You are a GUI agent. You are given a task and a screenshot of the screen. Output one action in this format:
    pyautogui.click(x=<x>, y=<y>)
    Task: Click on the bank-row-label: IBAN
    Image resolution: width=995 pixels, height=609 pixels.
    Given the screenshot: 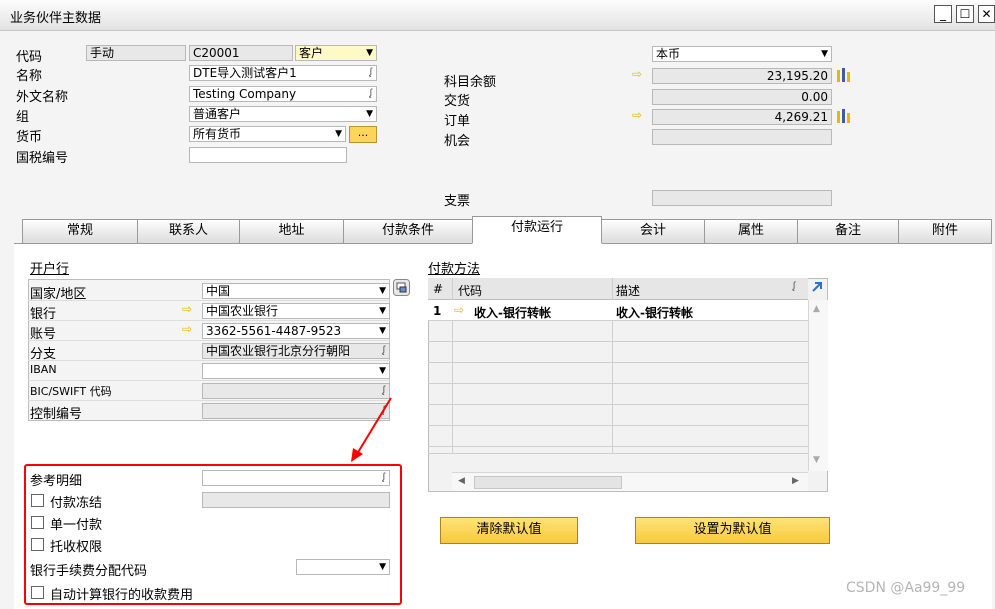 What is the action you would take?
    pyautogui.click(x=43, y=369)
    